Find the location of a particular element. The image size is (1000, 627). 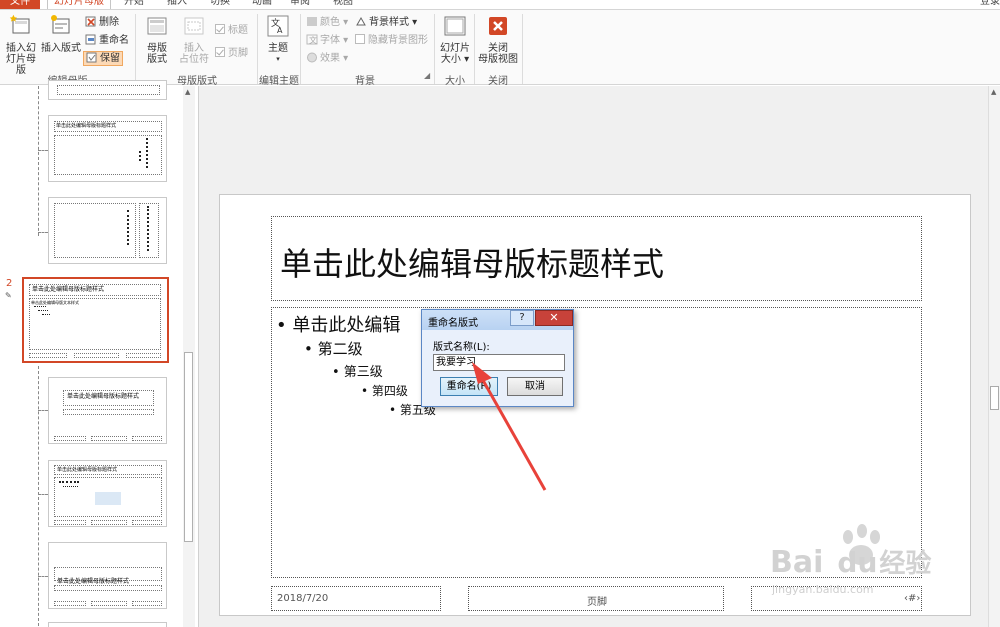

close-master-view-icon is located at coordinates (498, 26).